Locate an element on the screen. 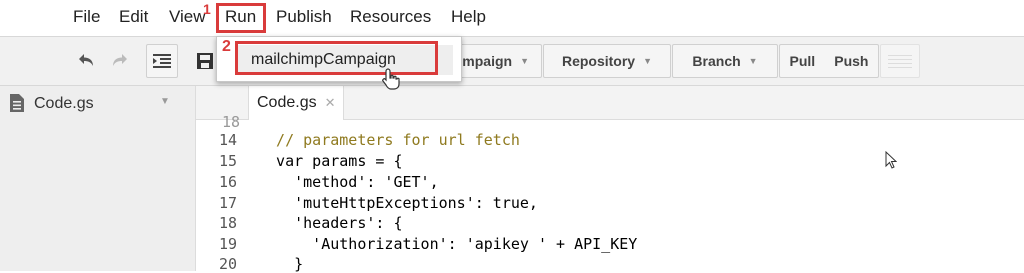  hand-cursor-icon is located at coordinates (391, 79).